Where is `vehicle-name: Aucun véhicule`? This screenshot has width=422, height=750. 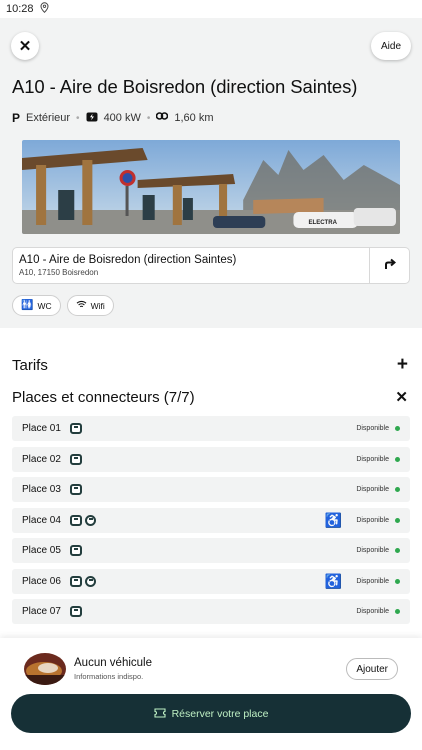
vehicle-name: Aucun véhicule is located at coordinates (113, 663).